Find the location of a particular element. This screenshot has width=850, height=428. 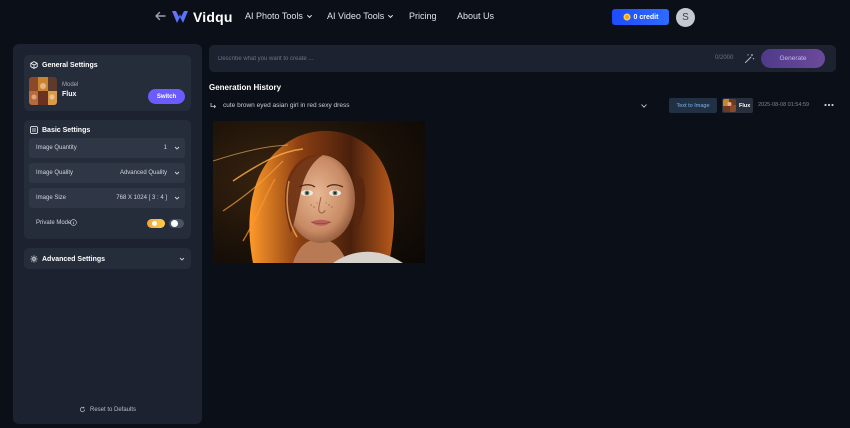

row-value: 1 is located at coordinates (165, 148).